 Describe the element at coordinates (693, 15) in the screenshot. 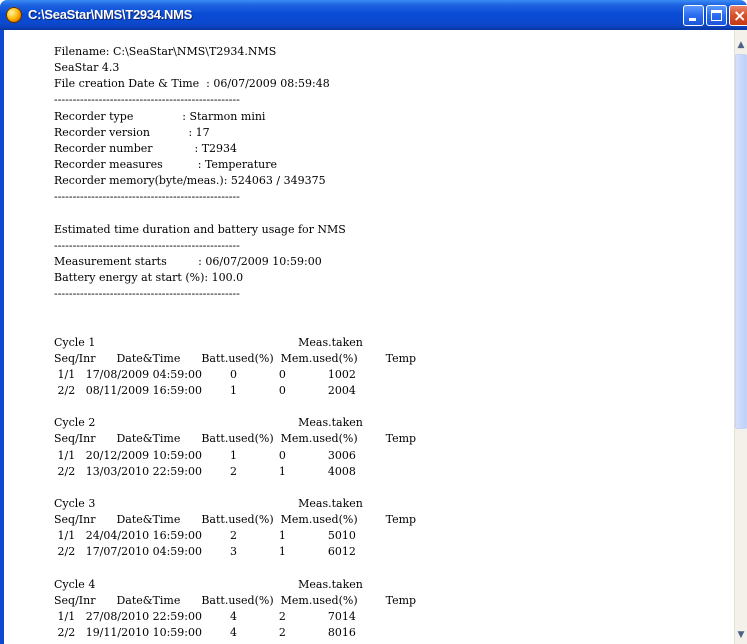

I see `minimize-button` at that location.